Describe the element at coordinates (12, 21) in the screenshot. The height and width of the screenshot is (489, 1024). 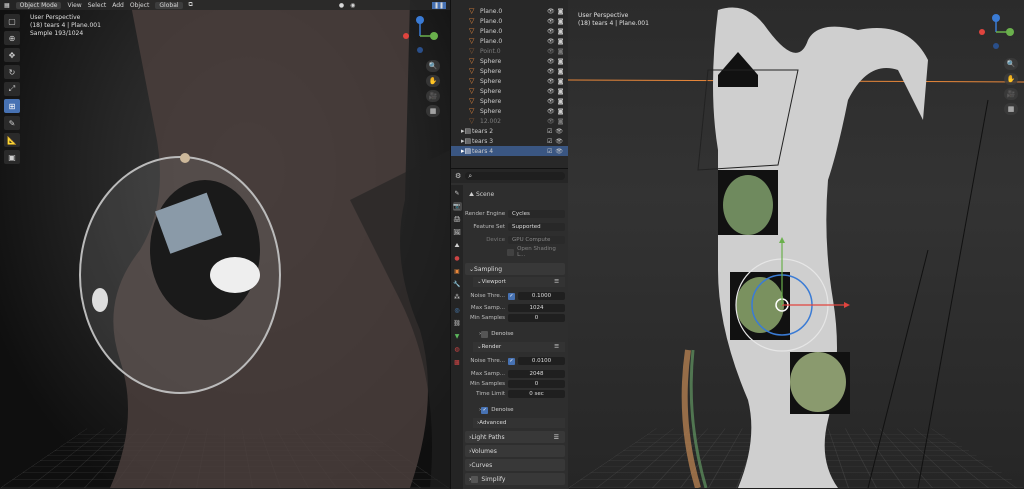
I see `select-box-icon: ▢` at that location.